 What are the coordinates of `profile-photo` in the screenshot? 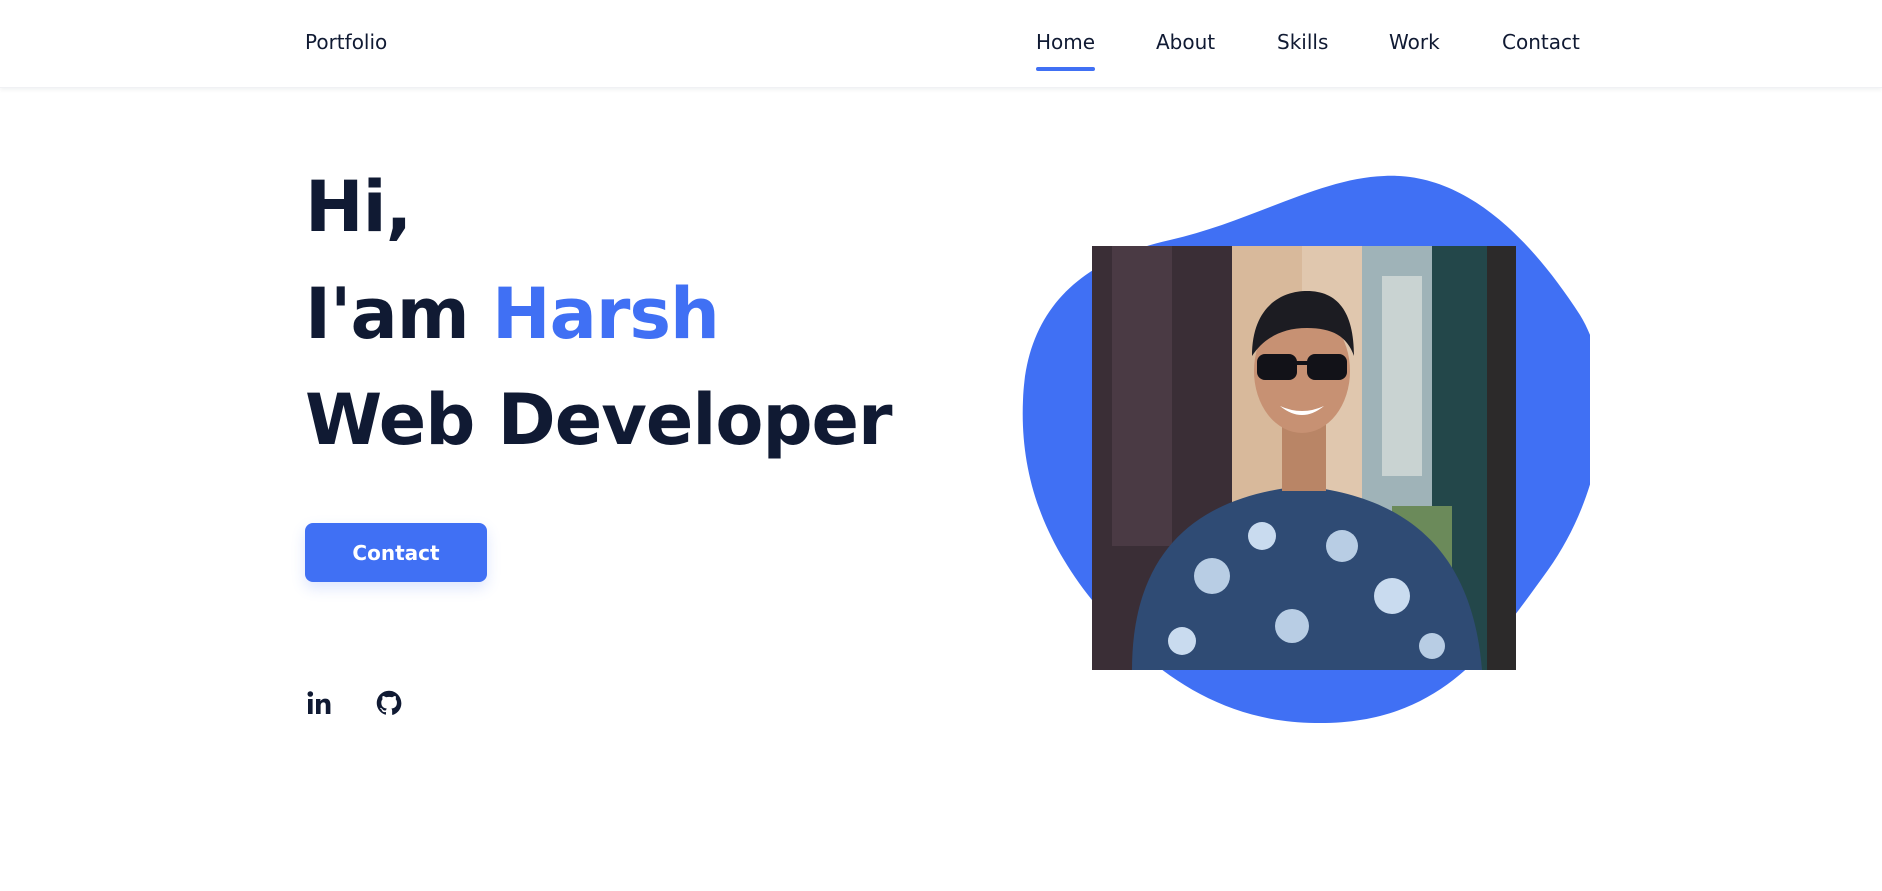 It's located at (1304, 458).